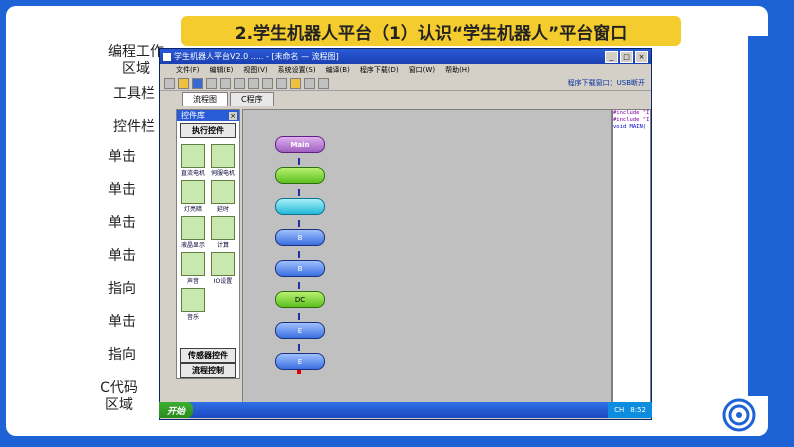 Image resolution: width=794 pixels, height=447 pixels. I want to click on label-workspace: 编程工作区域, so click(136, 60).